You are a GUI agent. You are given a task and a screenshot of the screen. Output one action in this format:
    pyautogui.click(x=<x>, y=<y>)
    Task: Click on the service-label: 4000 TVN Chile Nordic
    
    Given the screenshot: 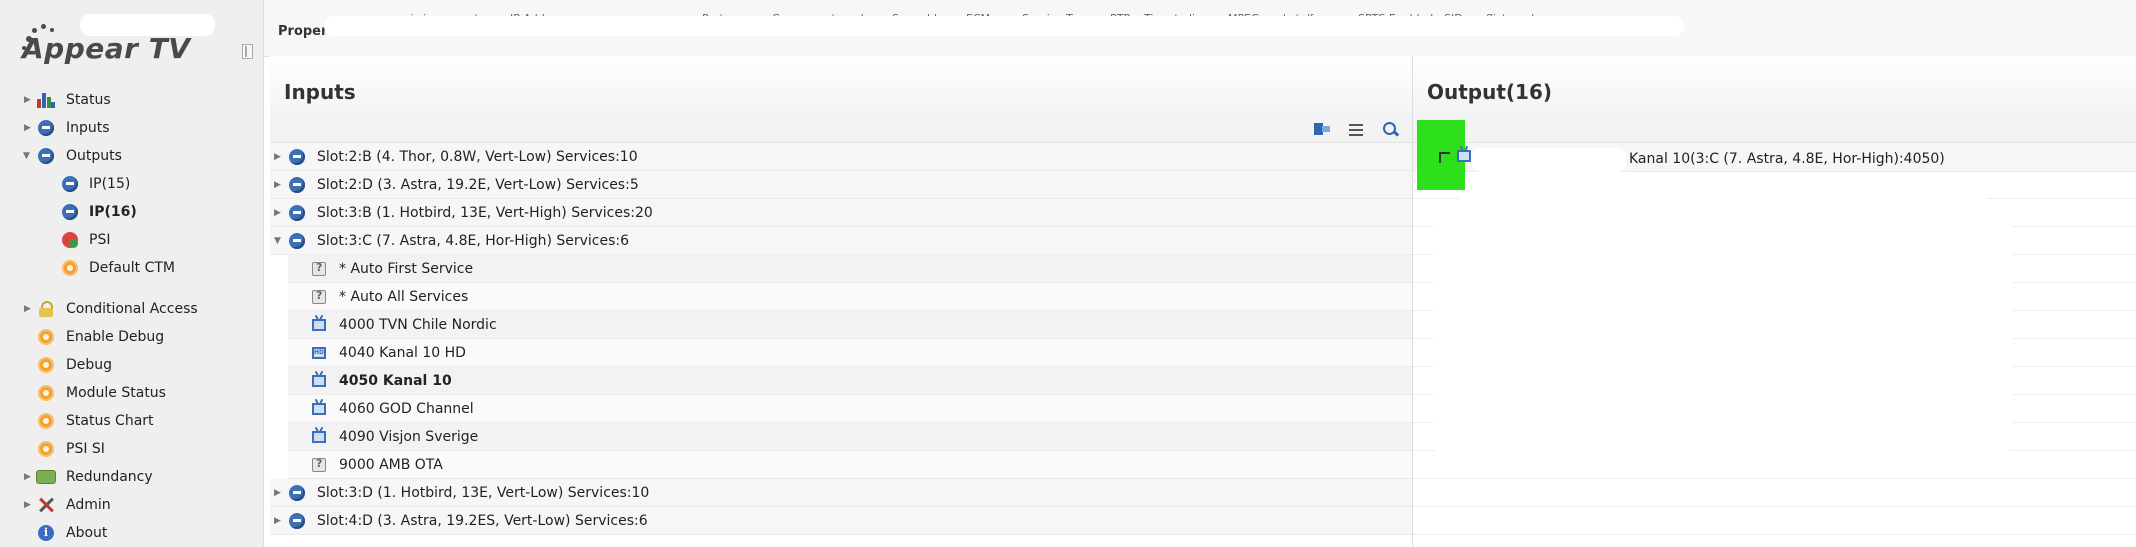 What is the action you would take?
    pyautogui.click(x=418, y=324)
    